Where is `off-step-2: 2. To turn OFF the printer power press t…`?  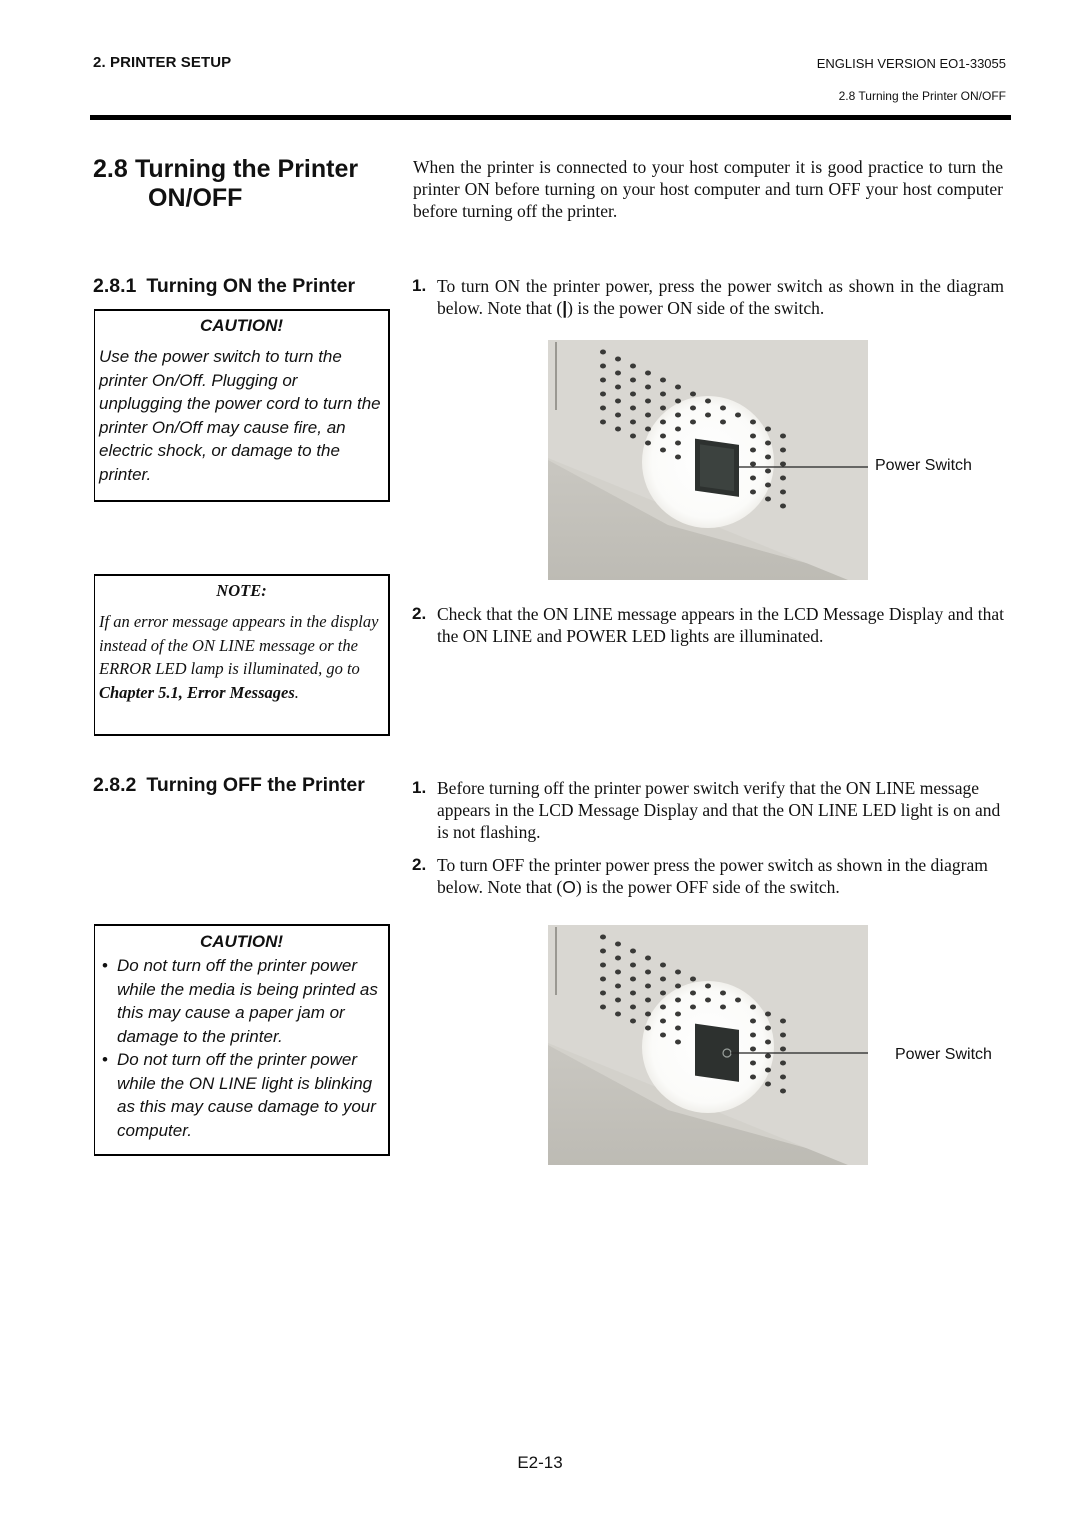 off-step-2: 2. To turn OFF the printer power press t… is located at coordinates (708, 876).